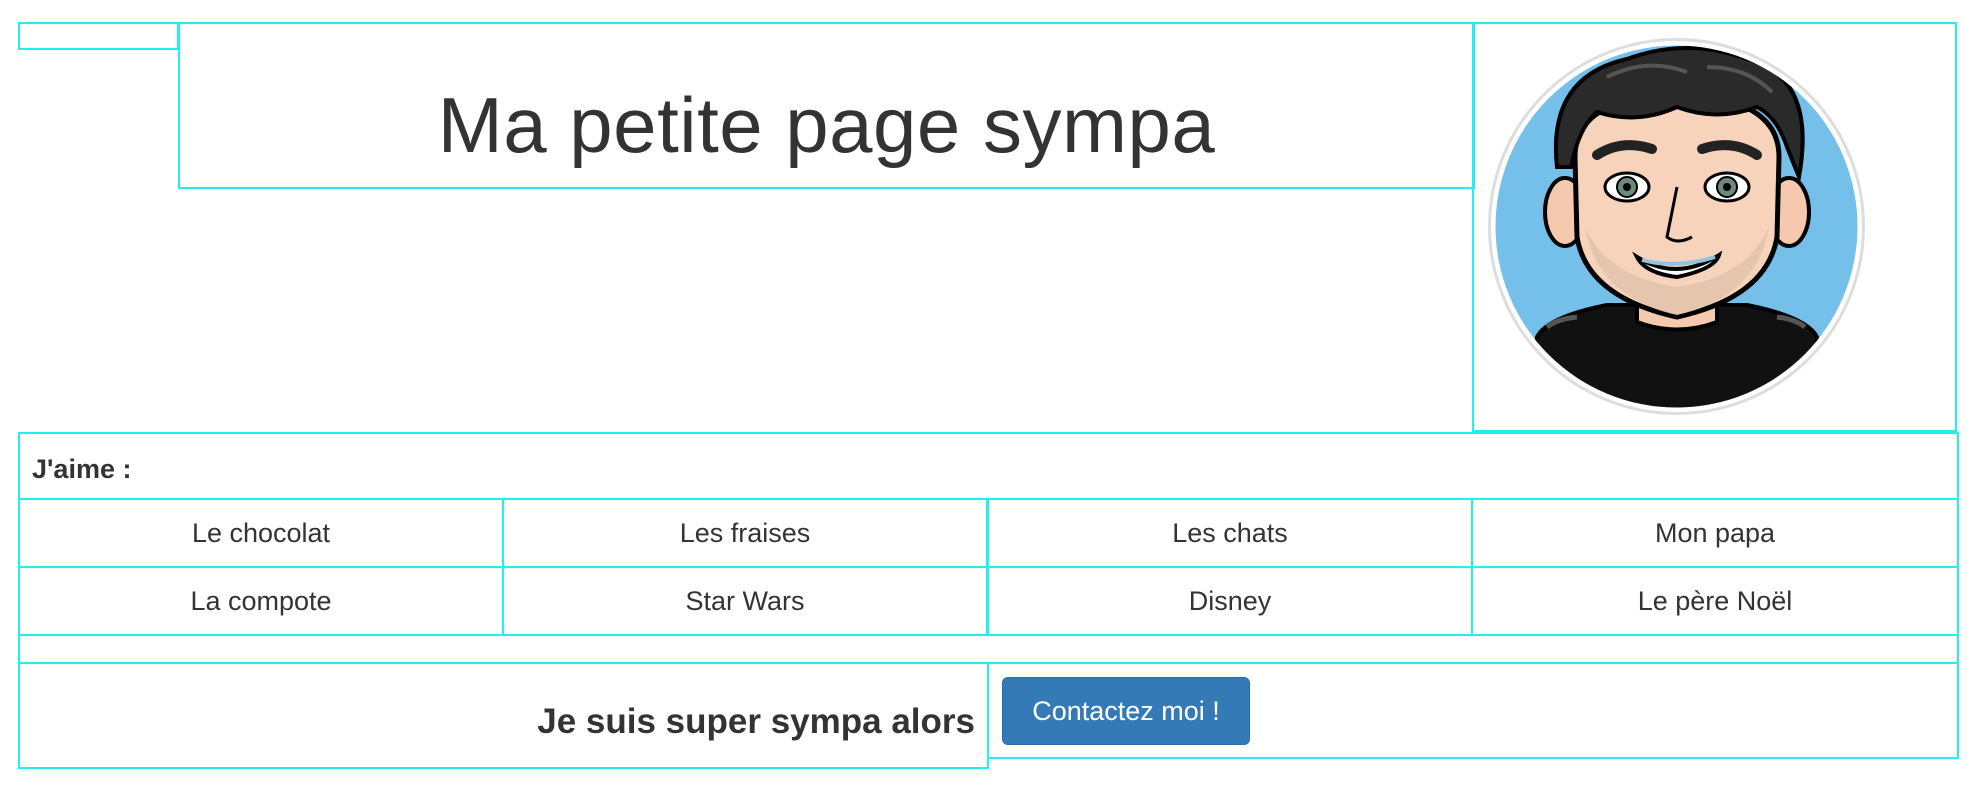 The image size is (1976, 789). What do you see at coordinates (503, 715) in the screenshot?
I see `tagline-box: Je suis super sympa alors` at bounding box center [503, 715].